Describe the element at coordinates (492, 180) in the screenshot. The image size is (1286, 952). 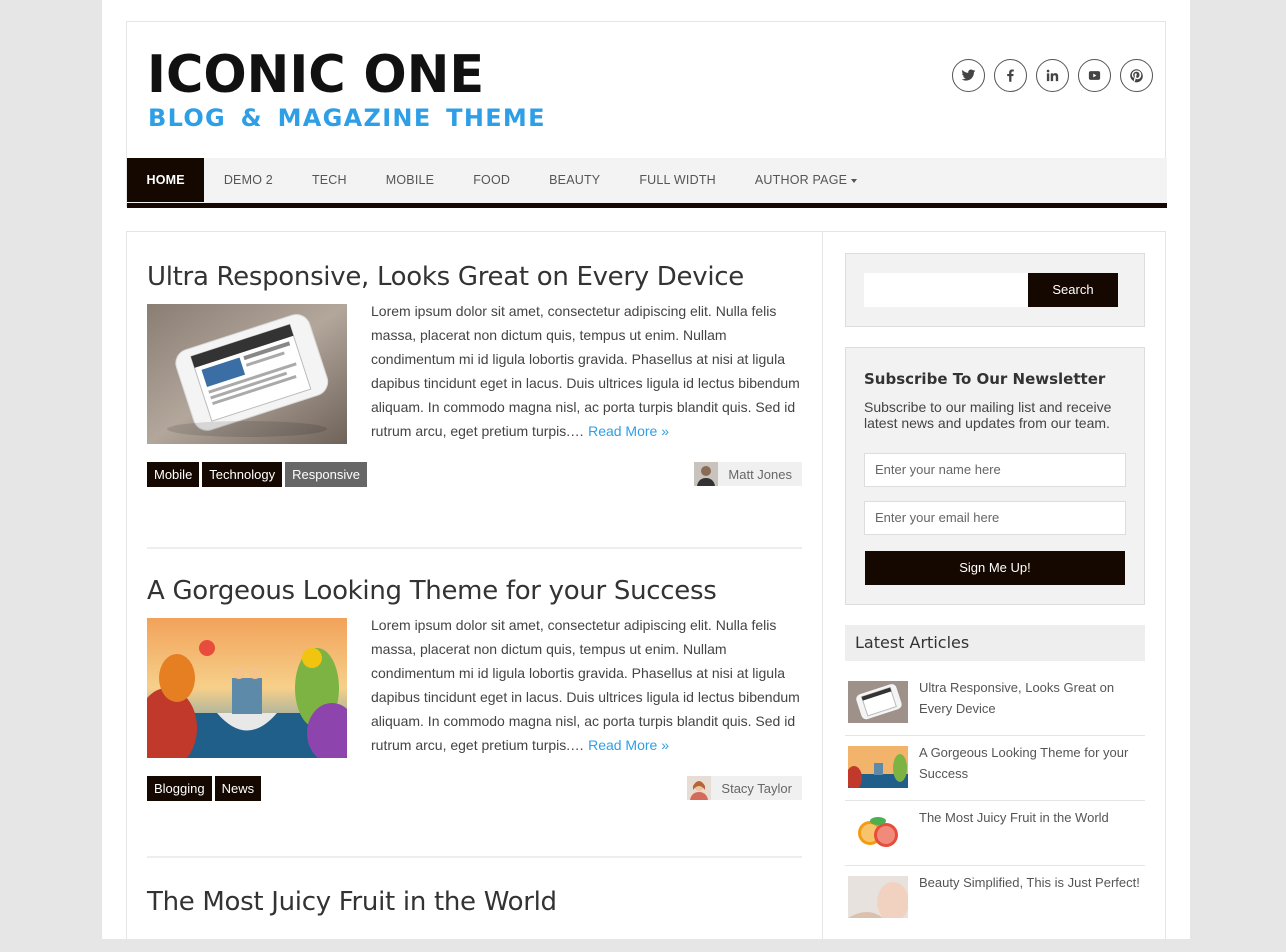
I see `nav-item-food: FOOD` at that location.